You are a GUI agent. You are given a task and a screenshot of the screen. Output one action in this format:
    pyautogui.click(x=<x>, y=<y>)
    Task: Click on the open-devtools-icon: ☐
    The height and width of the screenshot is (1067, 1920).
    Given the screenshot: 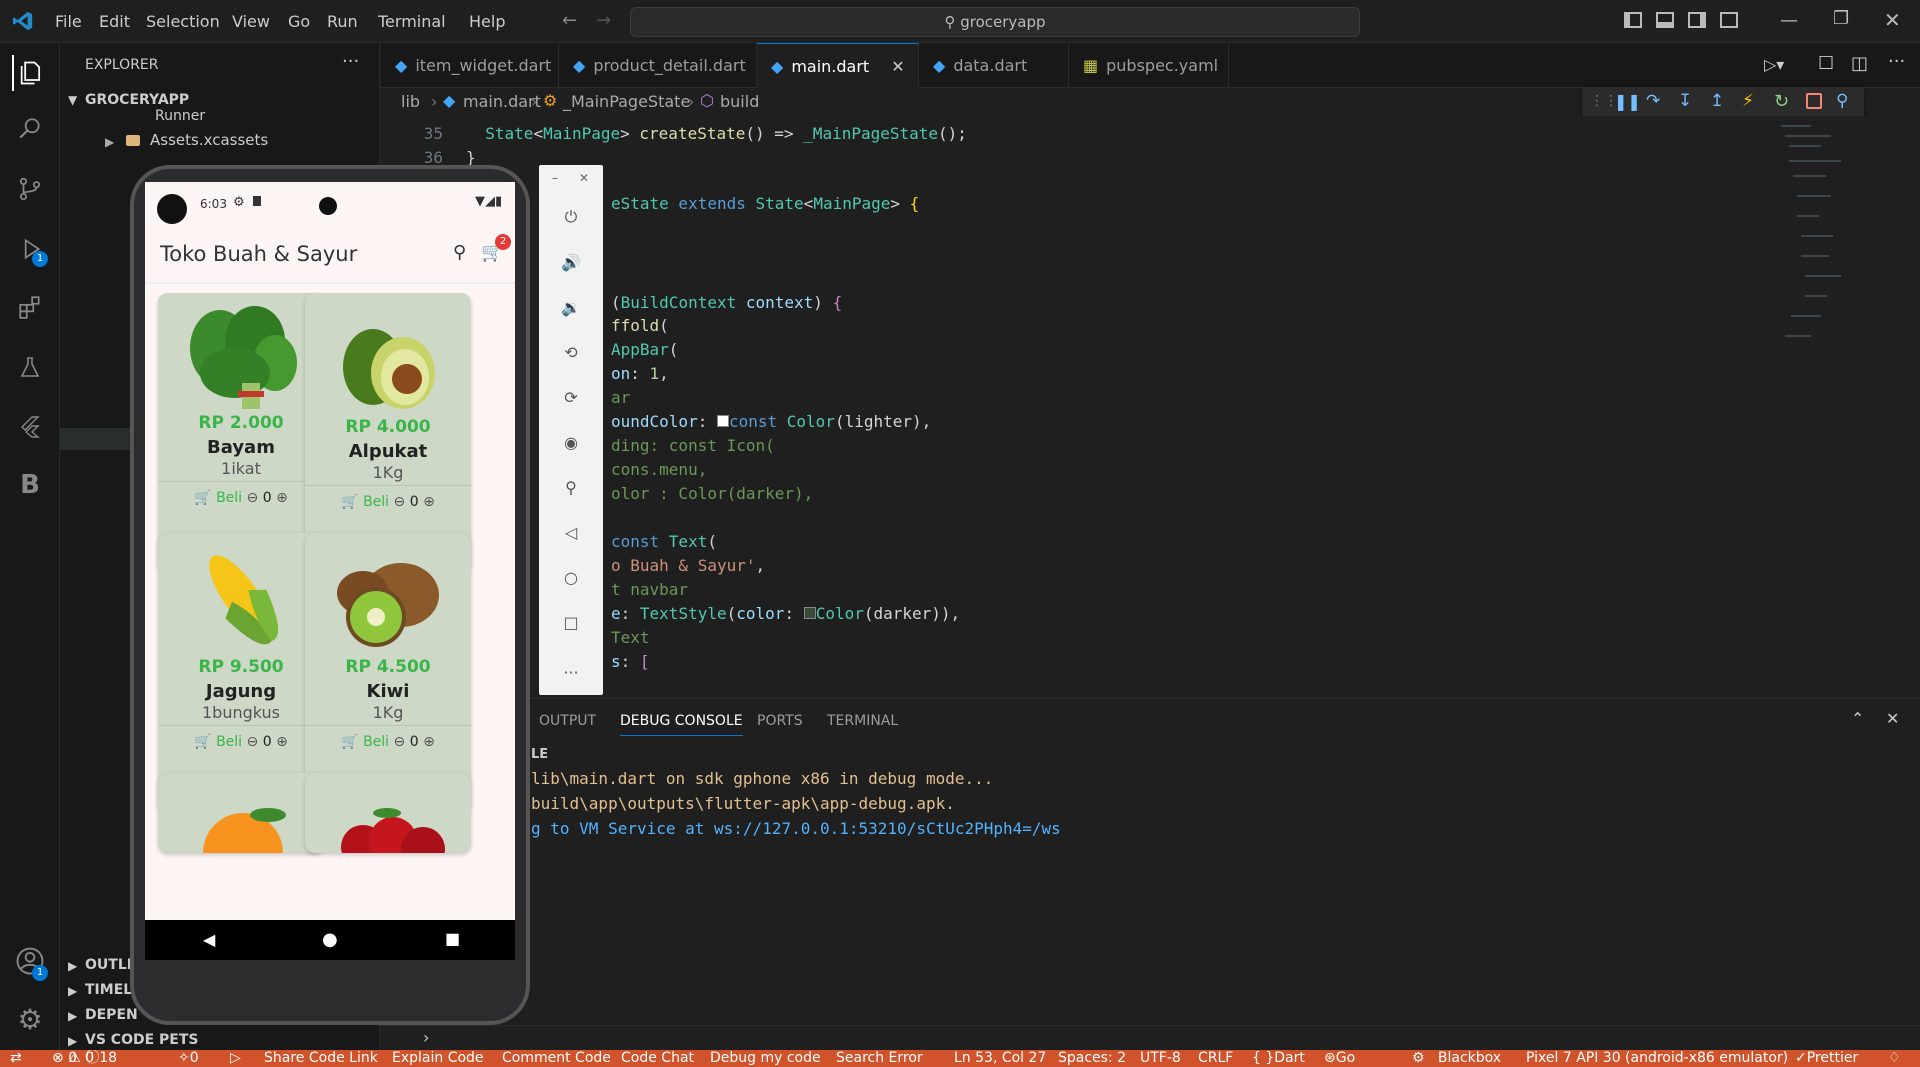 What is the action you would take?
    pyautogui.click(x=1826, y=63)
    